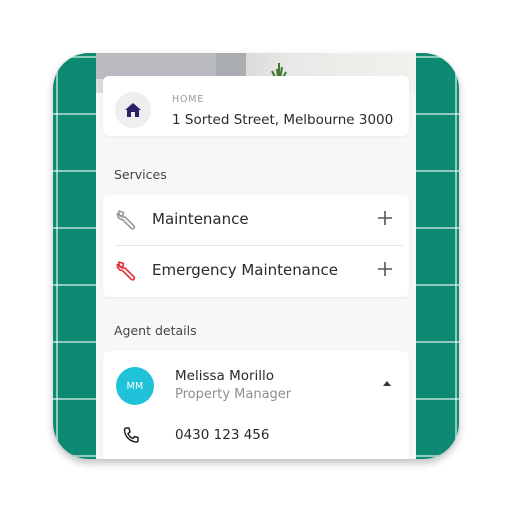 The image size is (512, 512). I want to click on home-label: HOME, so click(188, 99).